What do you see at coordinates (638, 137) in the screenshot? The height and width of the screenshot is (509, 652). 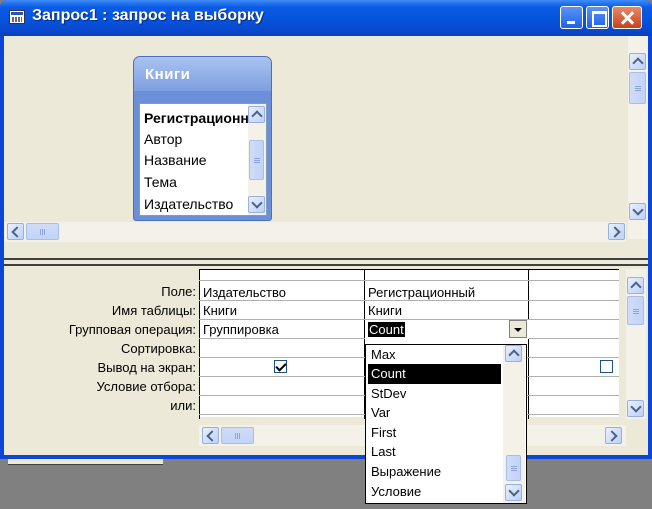 I see `table-pane-vscroll` at bounding box center [638, 137].